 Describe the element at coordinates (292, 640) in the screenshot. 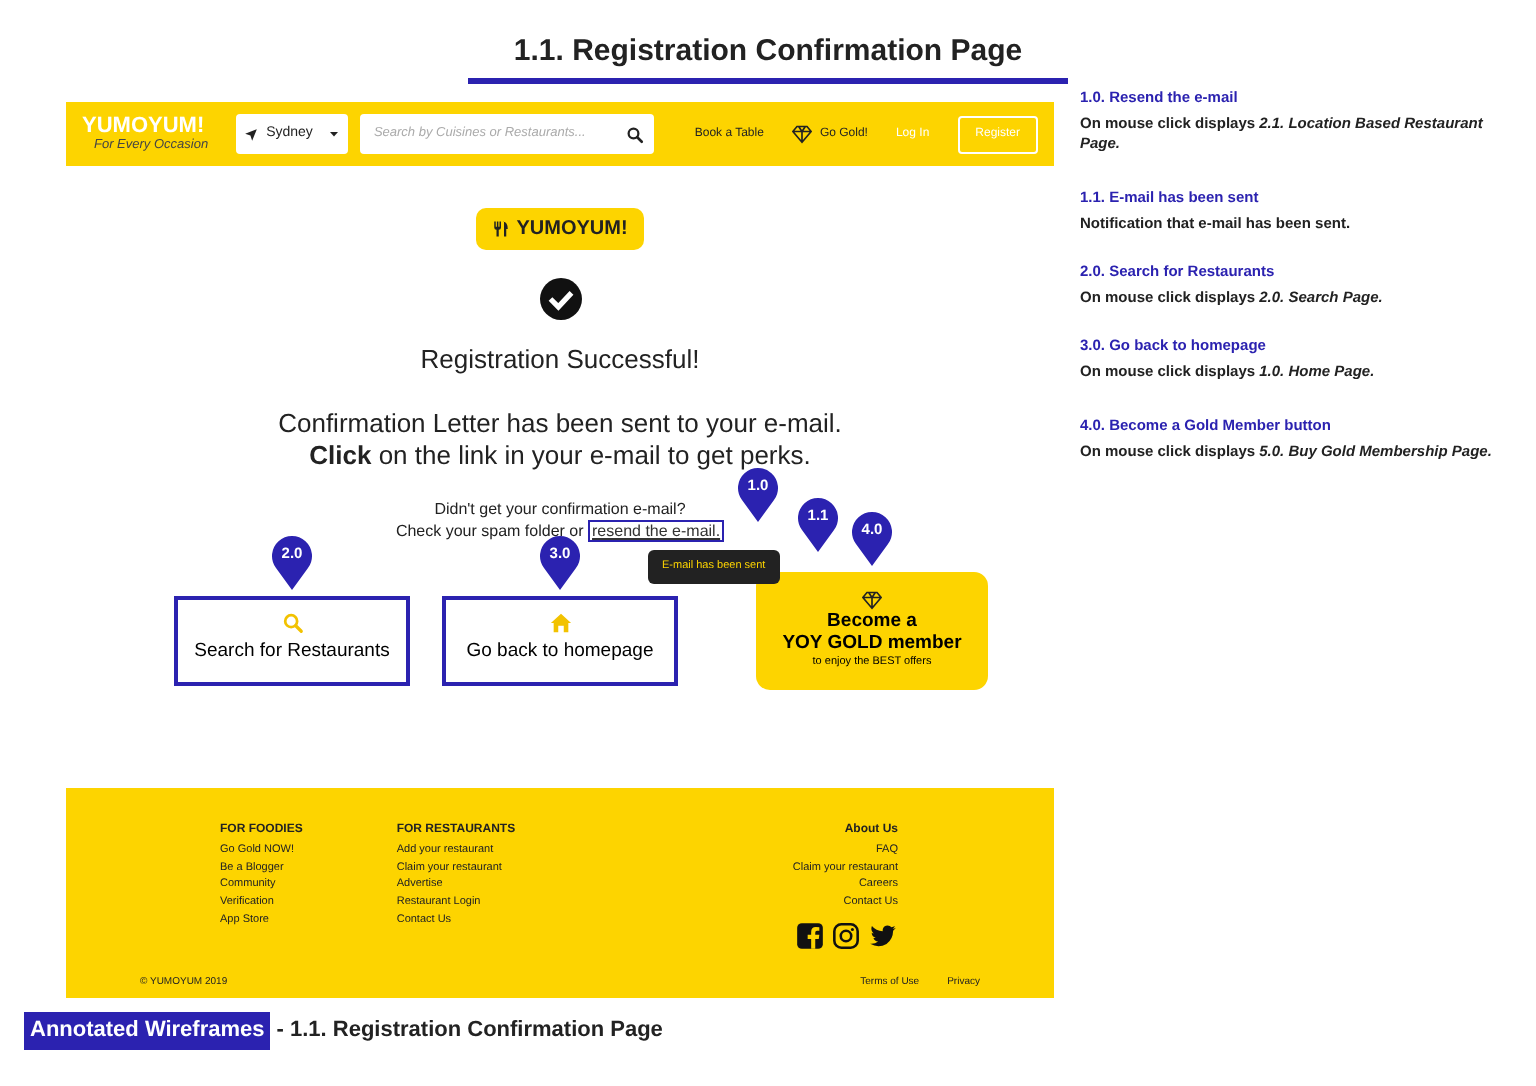

I see `search-restaurants-button: Search for Restaurants` at that location.